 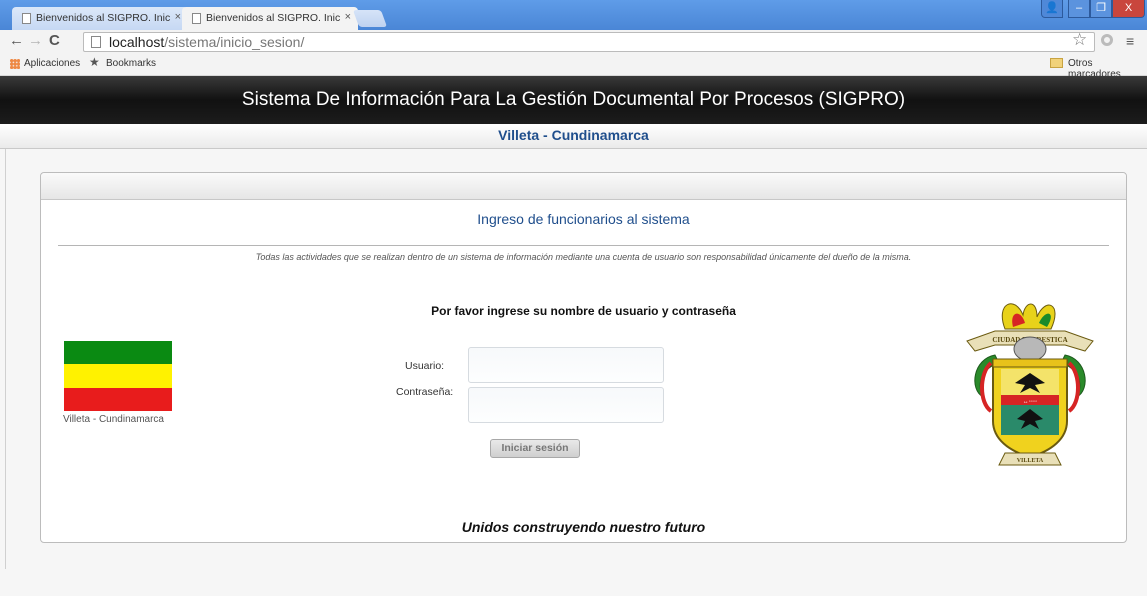 What do you see at coordinates (94, 62) in the screenshot?
I see `star-icon: ★` at bounding box center [94, 62].